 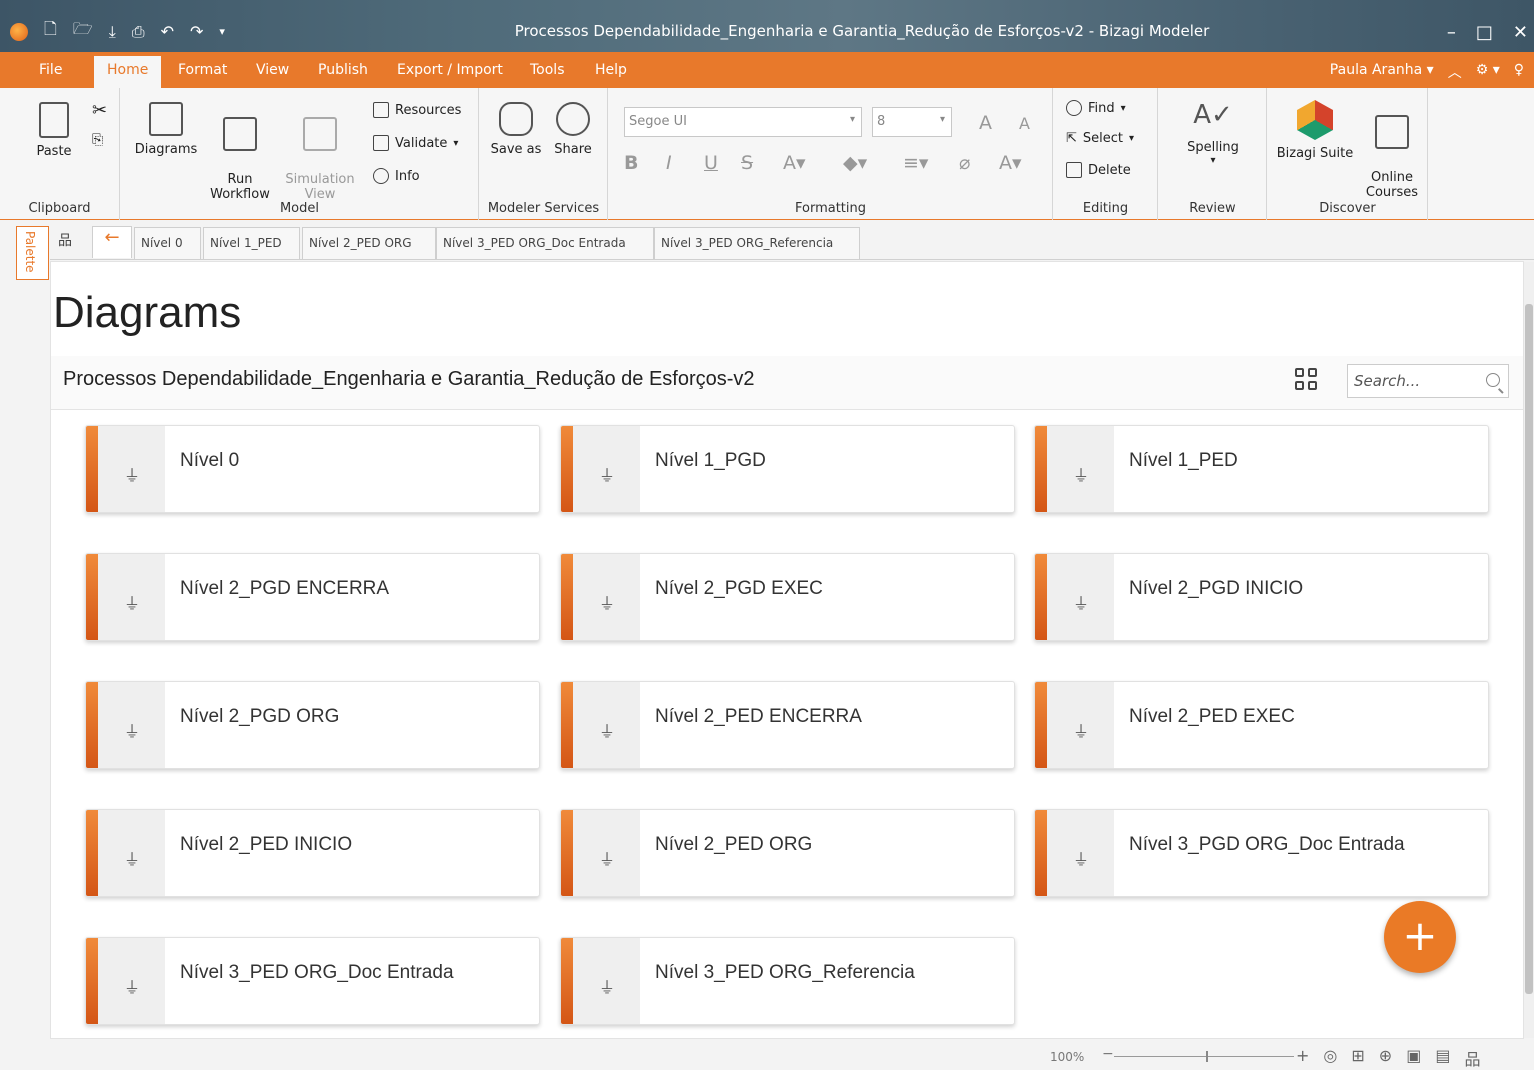 I want to click on share-button: Share, so click(x=573, y=129).